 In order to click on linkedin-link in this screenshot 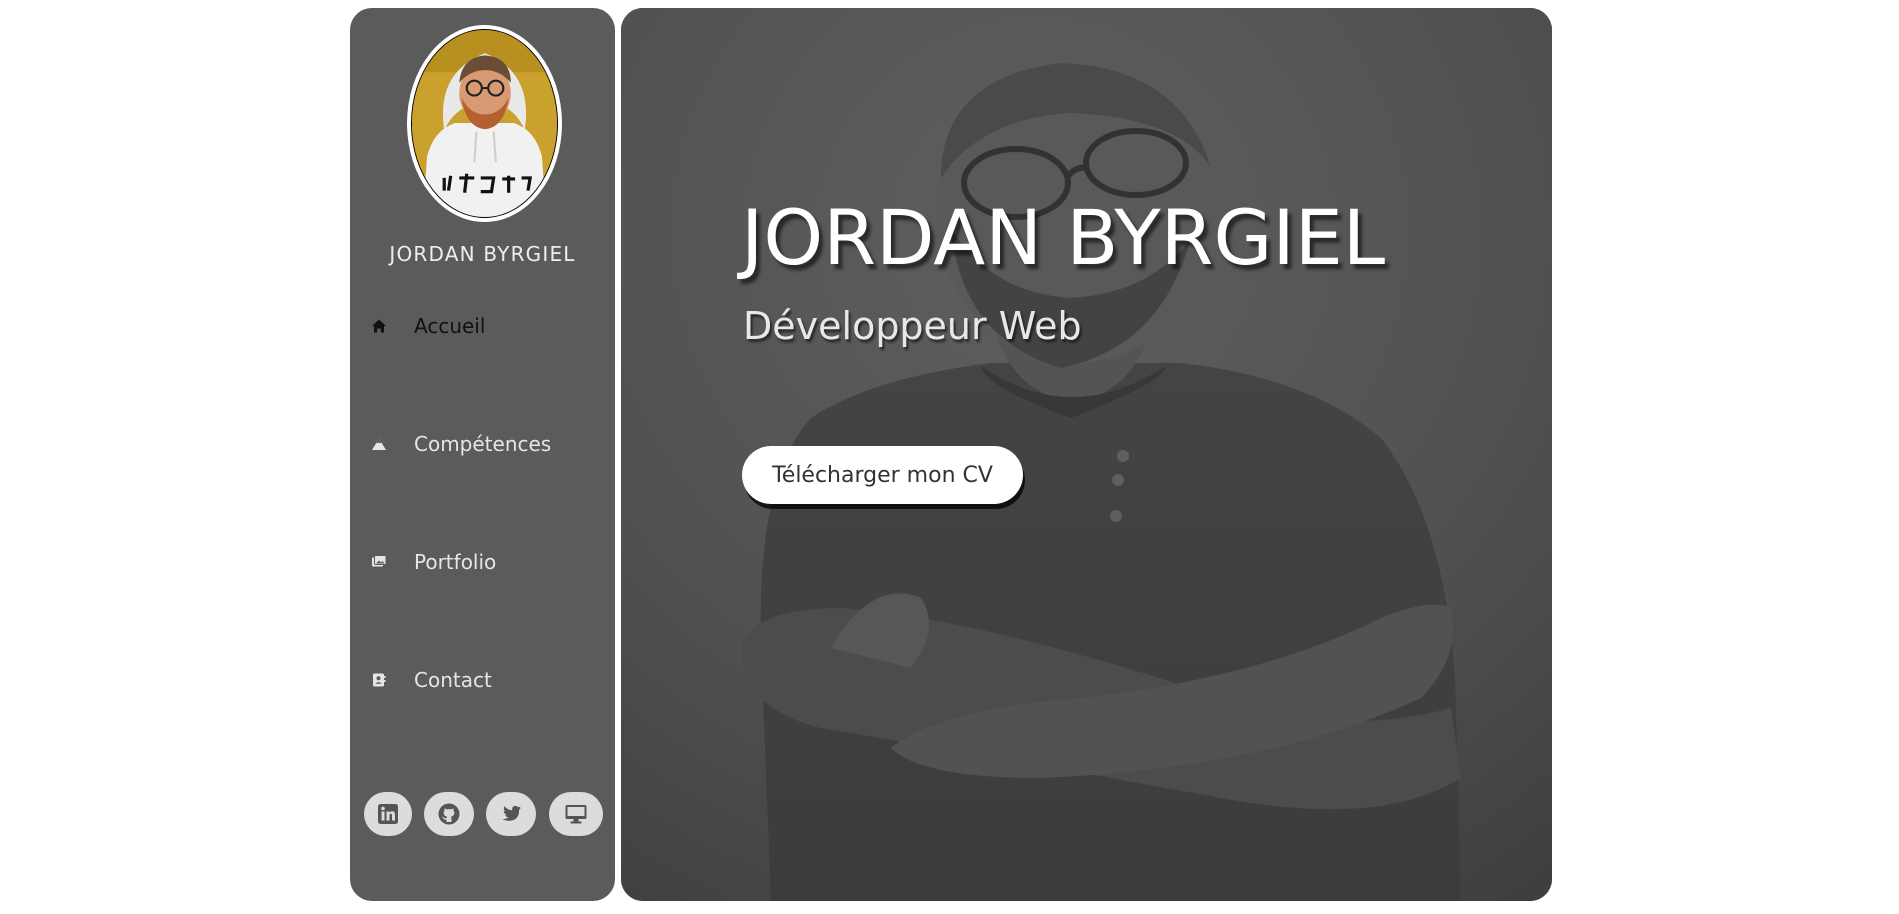, I will do `click(388, 814)`.